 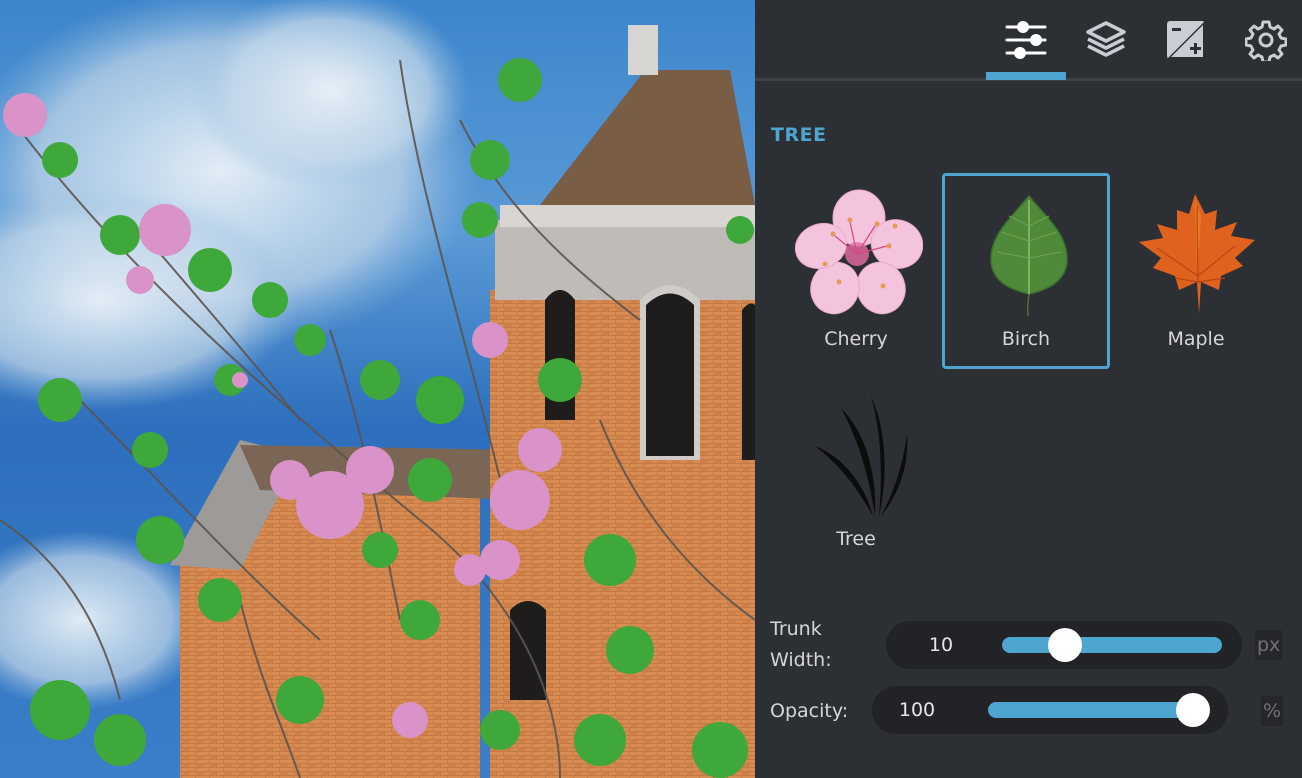 I want to click on trunk-width-unit: px, so click(x=1269, y=645).